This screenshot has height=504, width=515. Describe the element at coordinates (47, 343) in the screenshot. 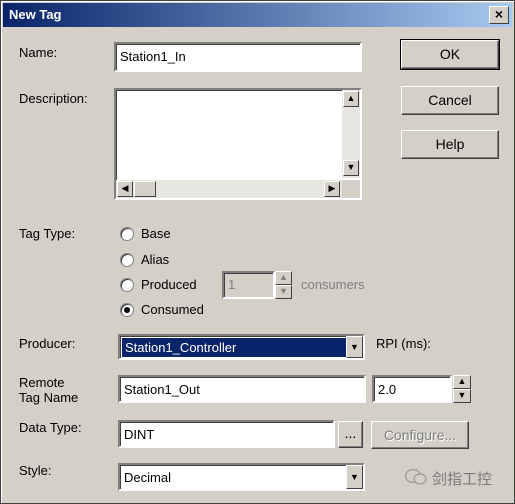

I see `producer-label: Producer:` at that location.